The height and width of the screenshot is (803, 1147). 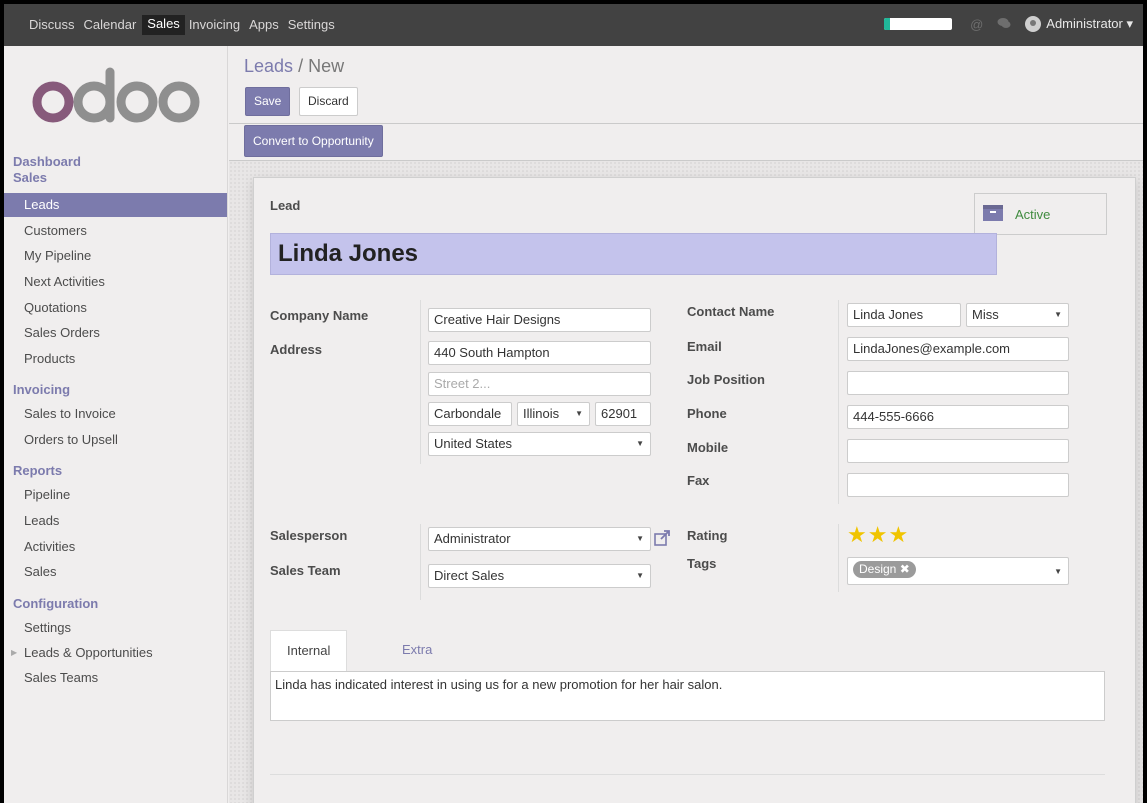 I want to click on menu-apps: Apps, so click(x=264, y=27).